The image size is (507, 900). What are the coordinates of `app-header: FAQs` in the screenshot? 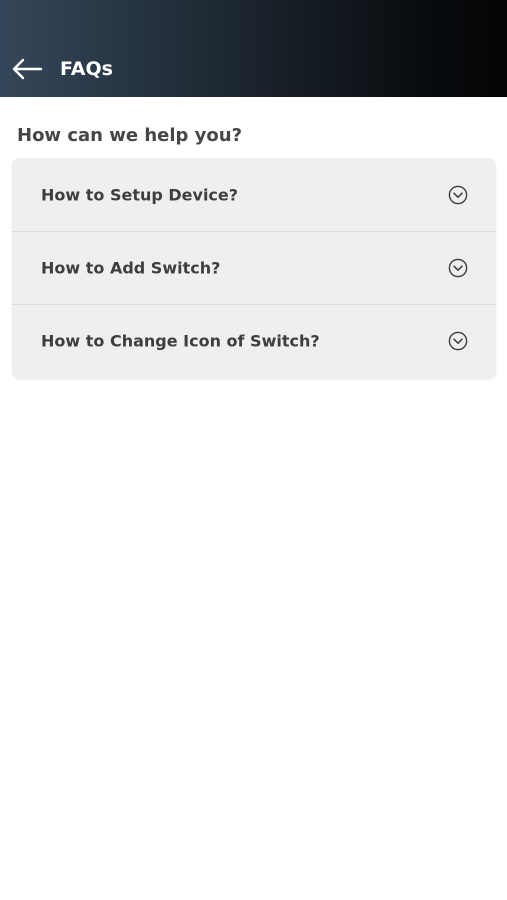 It's located at (253, 48).